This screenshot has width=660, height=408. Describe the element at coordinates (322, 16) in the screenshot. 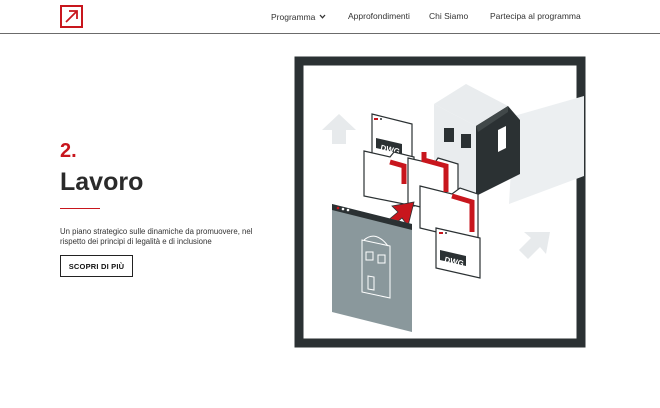

I see `chevron-down-icon` at that location.